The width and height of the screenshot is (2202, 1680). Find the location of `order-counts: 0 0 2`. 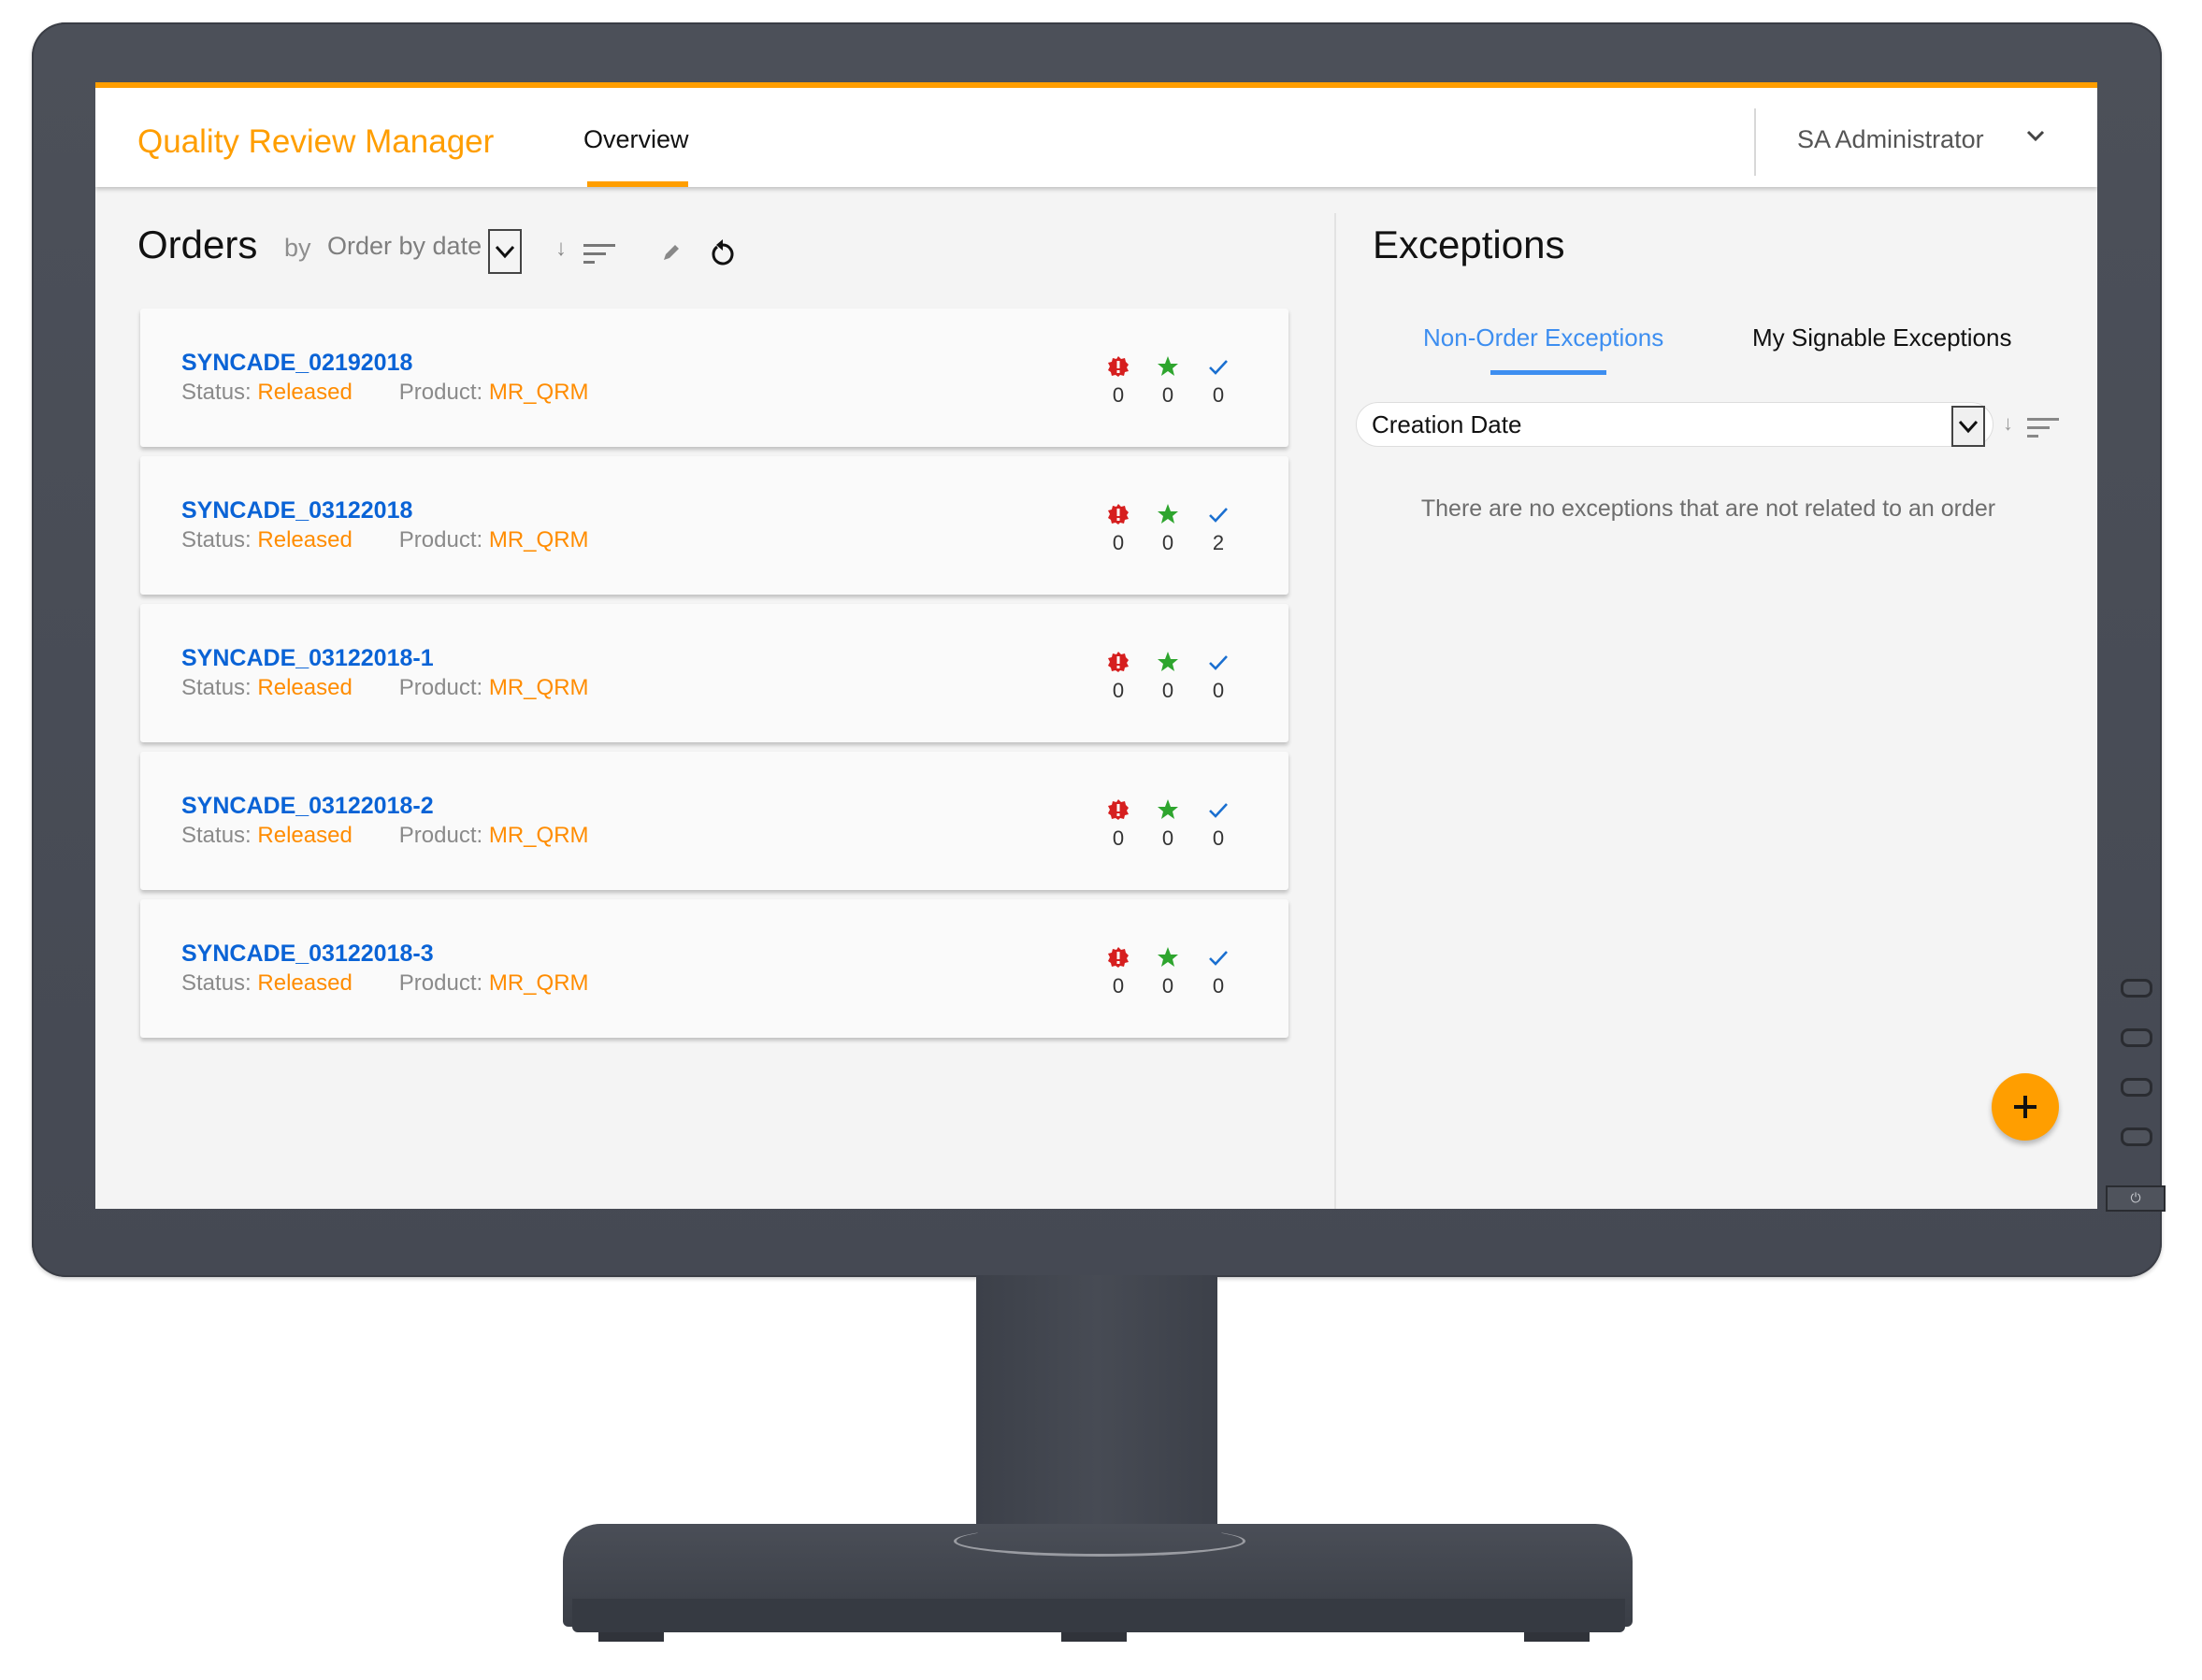

order-counts: 0 0 2 is located at coordinates (1179, 535).